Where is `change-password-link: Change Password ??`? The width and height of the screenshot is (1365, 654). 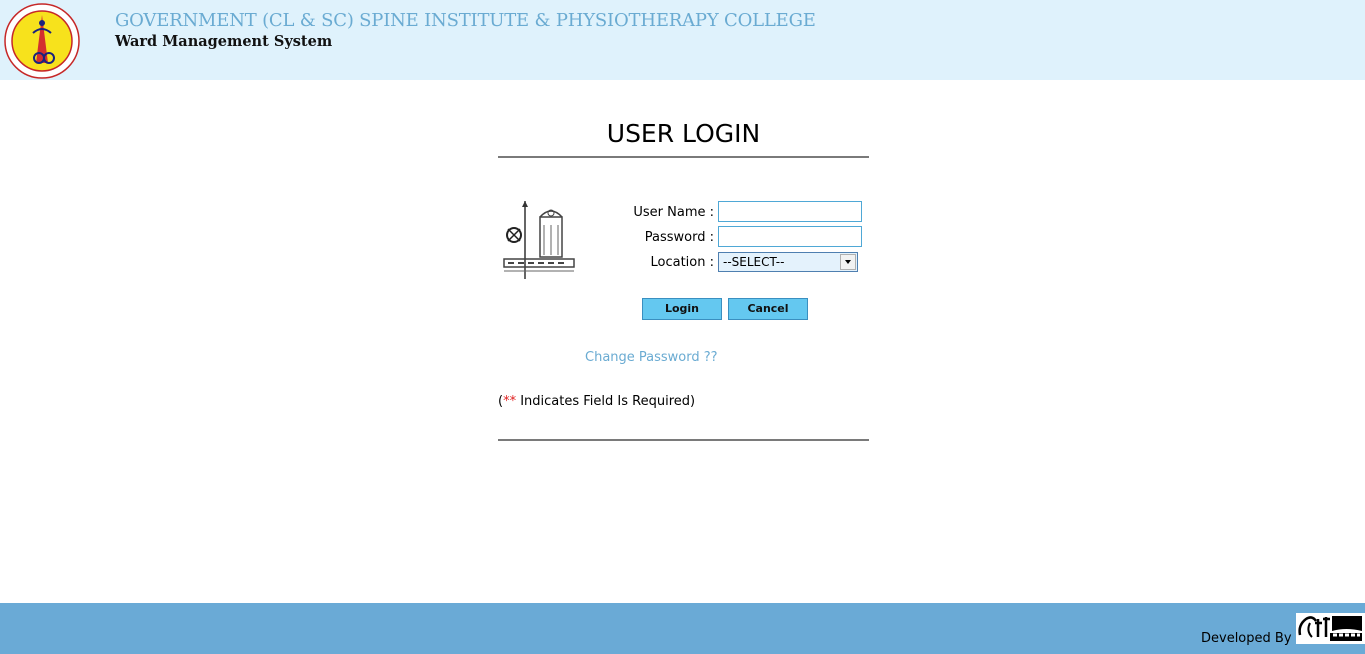
change-password-link: Change Password ?? is located at coordinates (651, 357).